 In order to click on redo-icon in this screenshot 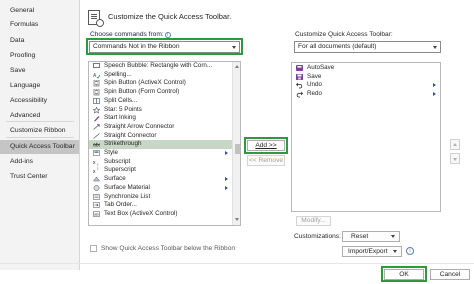, I will do `click(299, 94)`.